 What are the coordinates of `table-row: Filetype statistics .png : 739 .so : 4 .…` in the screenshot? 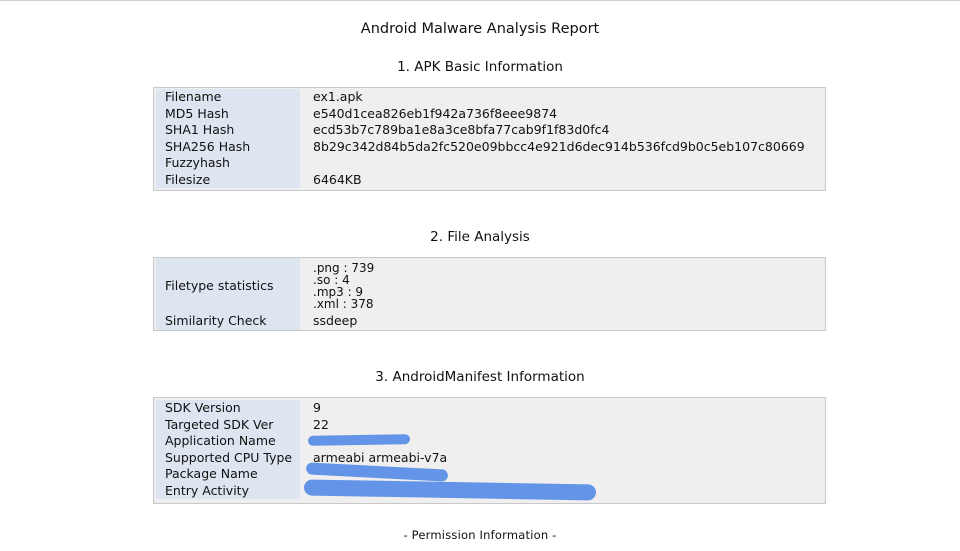 It's located at (489, 285).